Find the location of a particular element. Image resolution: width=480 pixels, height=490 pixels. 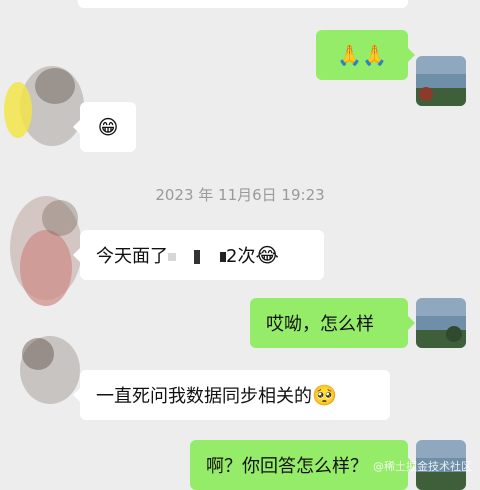

pleading-emoji: 🥺 is located at coordinates (324, 395).